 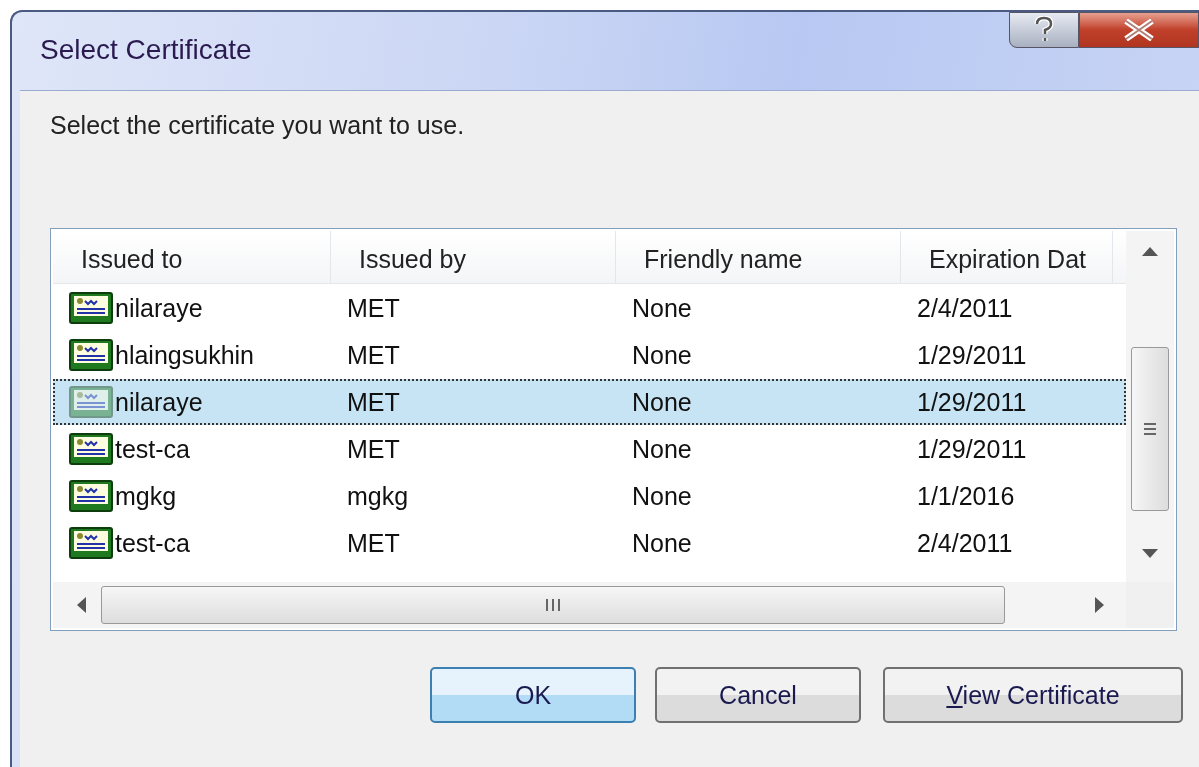 What do you see at coordinates (589, 543) in the screenshot?
I see `certificate-row: test-ca MET None 2/4/2011` at bounding box center [589, 543].